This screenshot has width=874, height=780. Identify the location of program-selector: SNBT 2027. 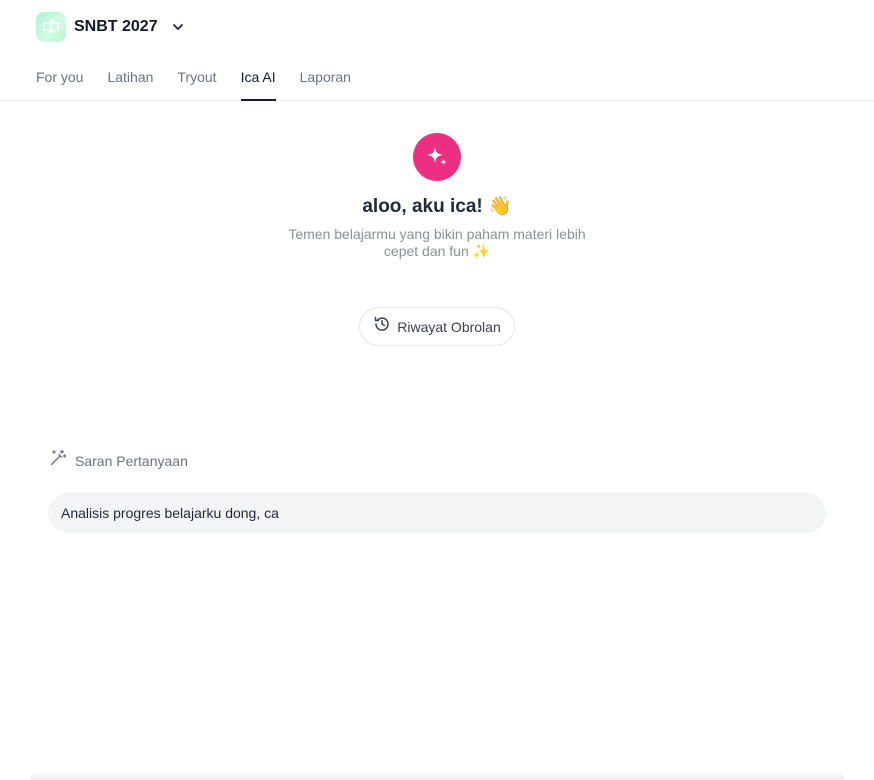
(111, 27).